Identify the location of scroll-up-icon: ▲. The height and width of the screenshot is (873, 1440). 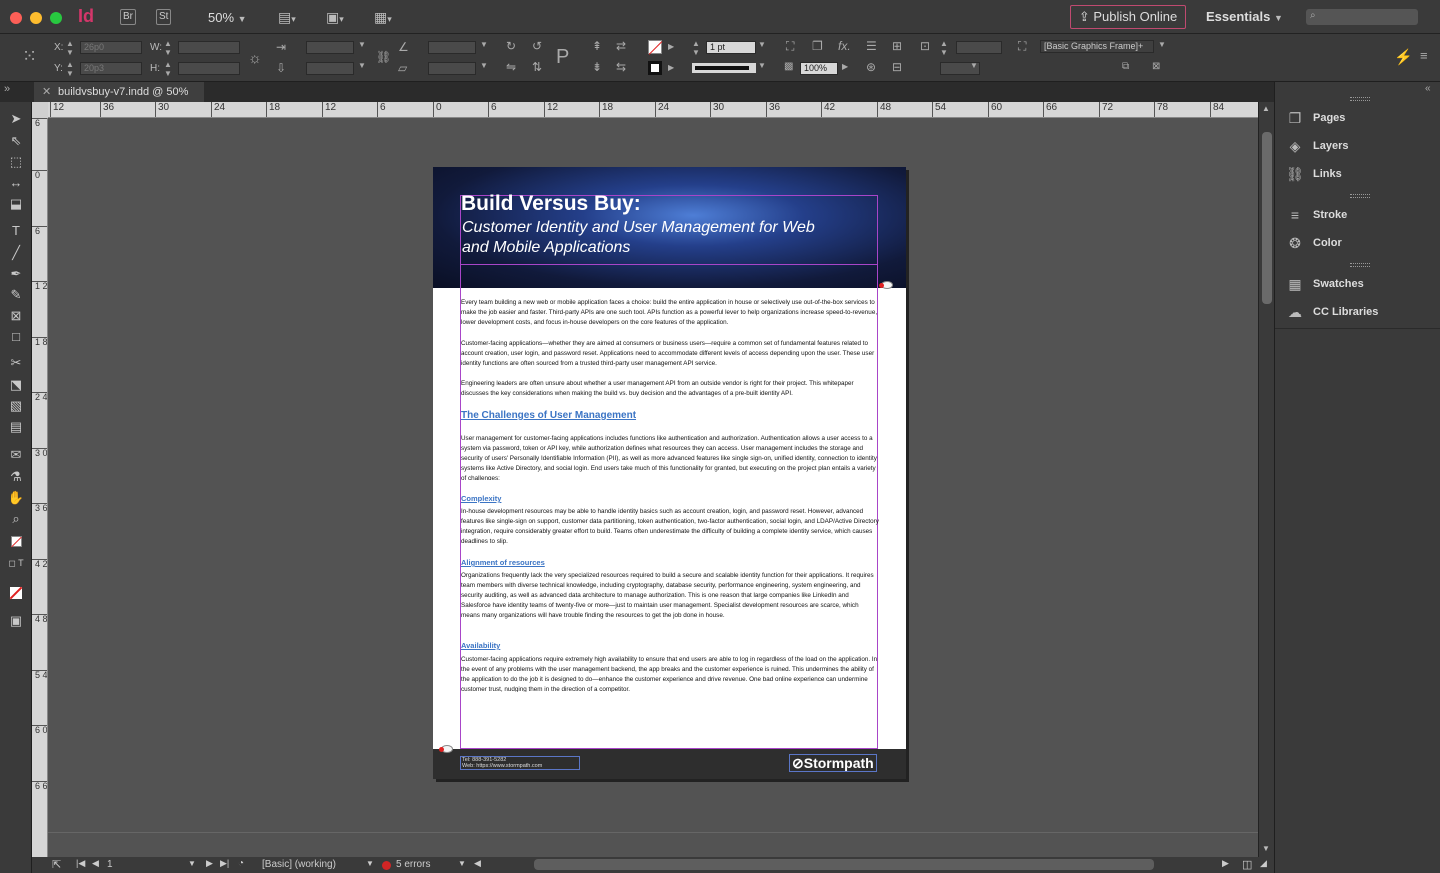
(1266, 108).